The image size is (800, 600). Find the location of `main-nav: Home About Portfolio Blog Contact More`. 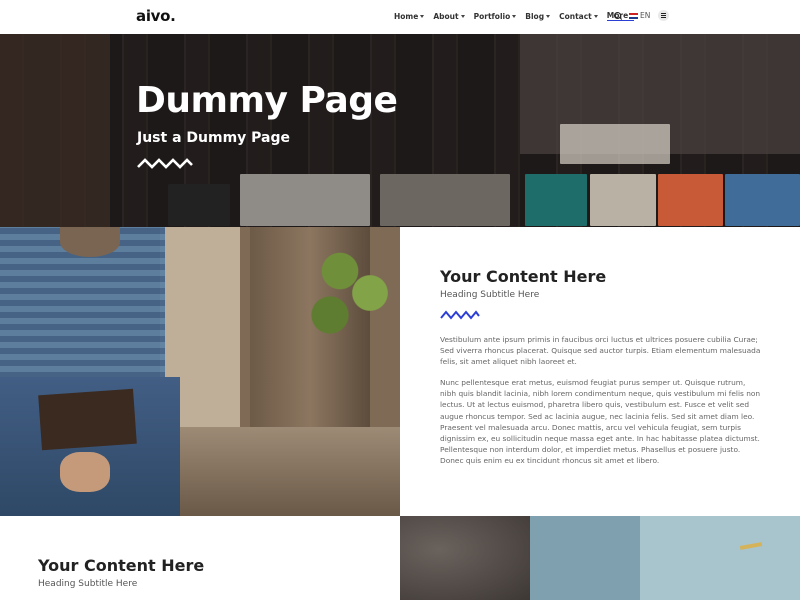

main-nav: Home About Portfolio Blog Contact More is located at coordinates (518, 16).